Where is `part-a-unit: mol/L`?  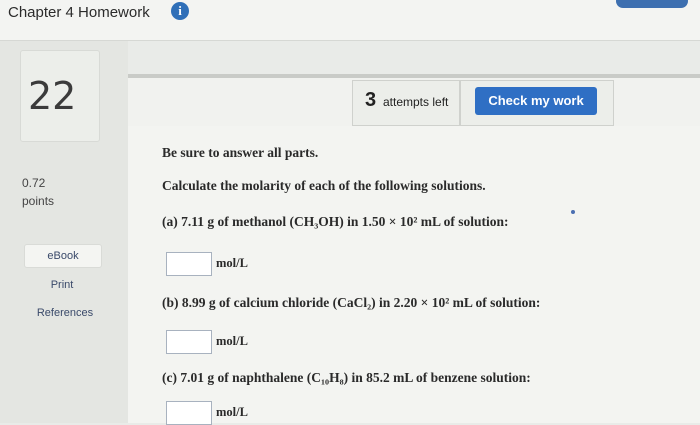 part-a-unit: mol/L is located at coordinates (232, 263).